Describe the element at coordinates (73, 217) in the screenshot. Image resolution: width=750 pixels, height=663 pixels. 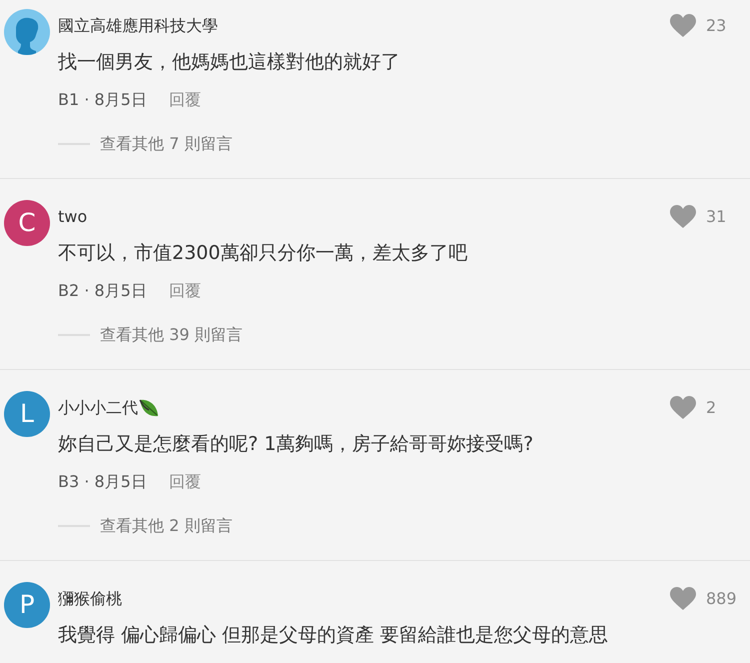
I see `author-name: two` at that location.